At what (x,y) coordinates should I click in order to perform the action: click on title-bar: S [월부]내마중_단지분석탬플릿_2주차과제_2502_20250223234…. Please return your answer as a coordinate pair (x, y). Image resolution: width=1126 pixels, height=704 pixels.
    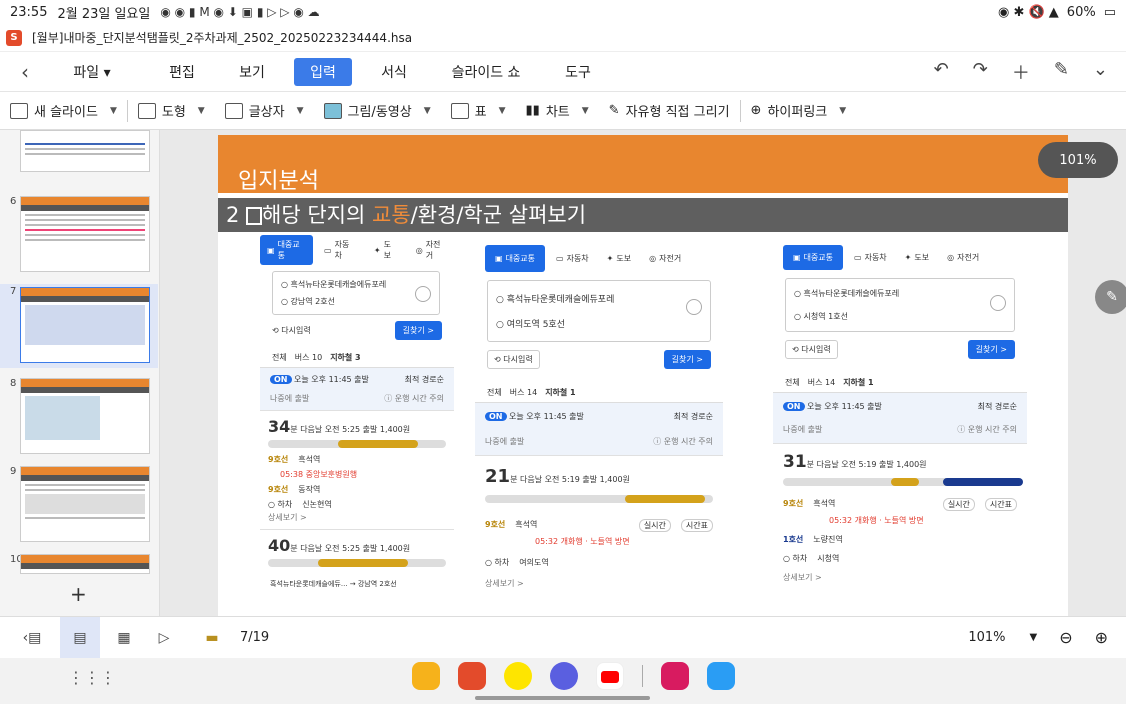
    Looking at the image, I should click on (563, 38).